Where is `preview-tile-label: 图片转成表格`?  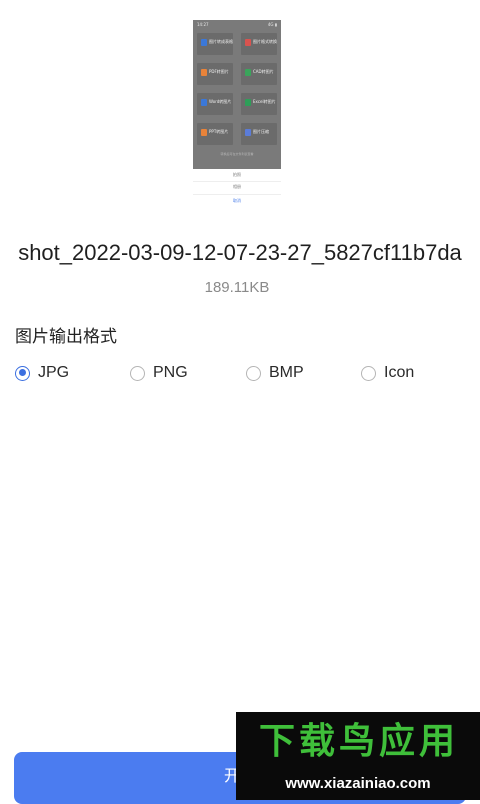 preview-tile-label: 图片转成表格 is located at coordinates (221, 41).